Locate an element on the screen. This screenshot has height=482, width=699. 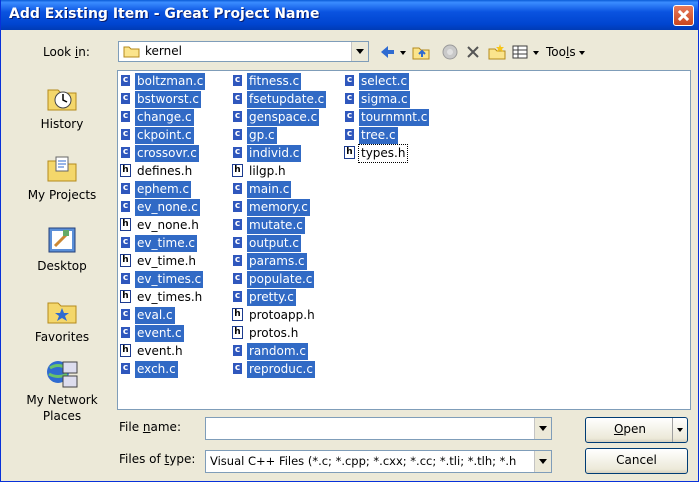
file-name: ev_times.h is located at coordinates (170, 297).